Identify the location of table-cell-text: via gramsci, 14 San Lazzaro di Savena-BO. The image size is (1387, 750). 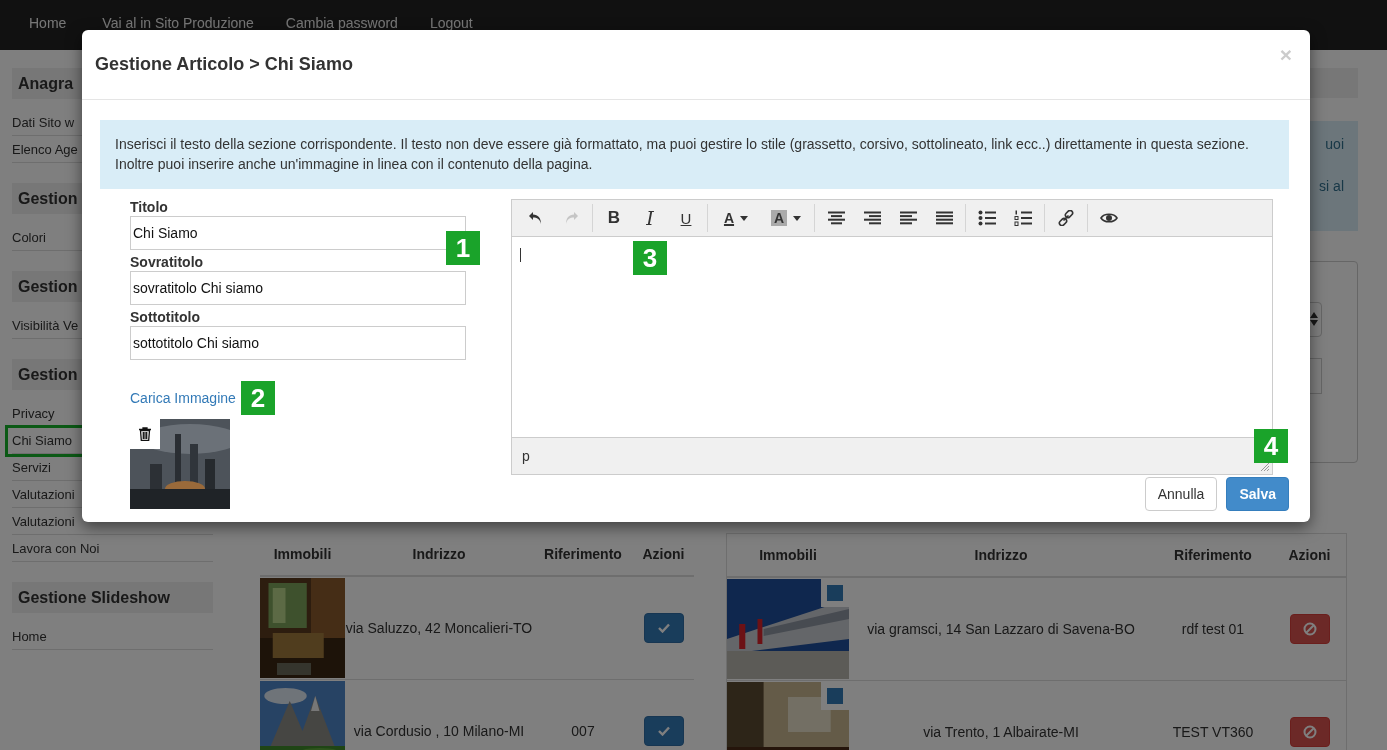
(1001, 629).